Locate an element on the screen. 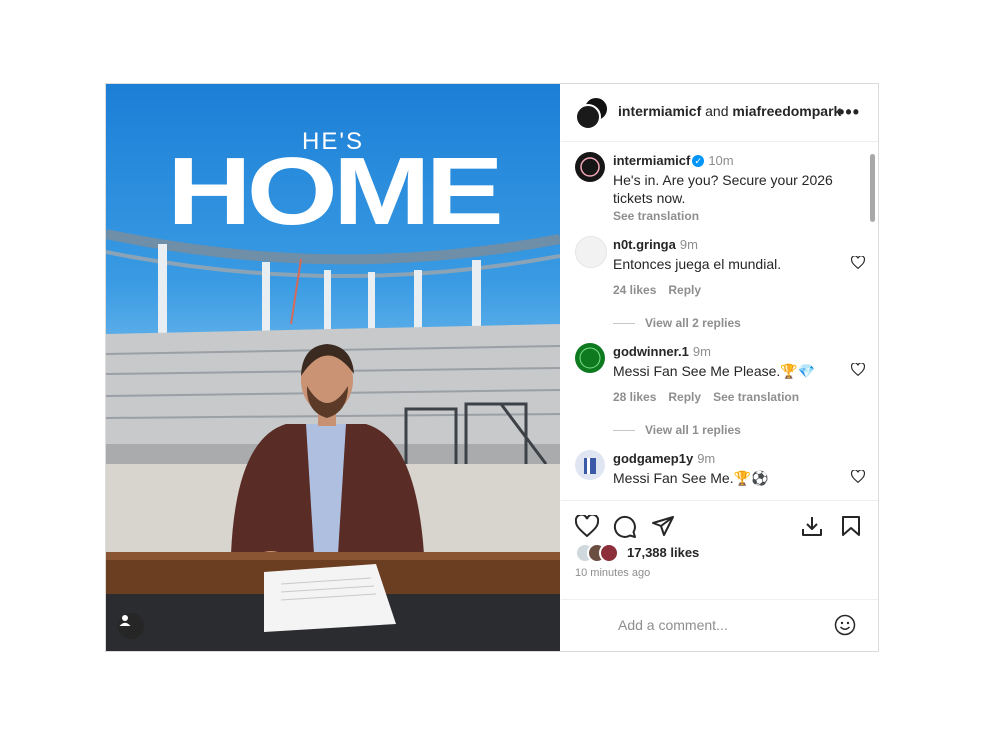  tagged-user-icon is located at coordinates (131, 626).